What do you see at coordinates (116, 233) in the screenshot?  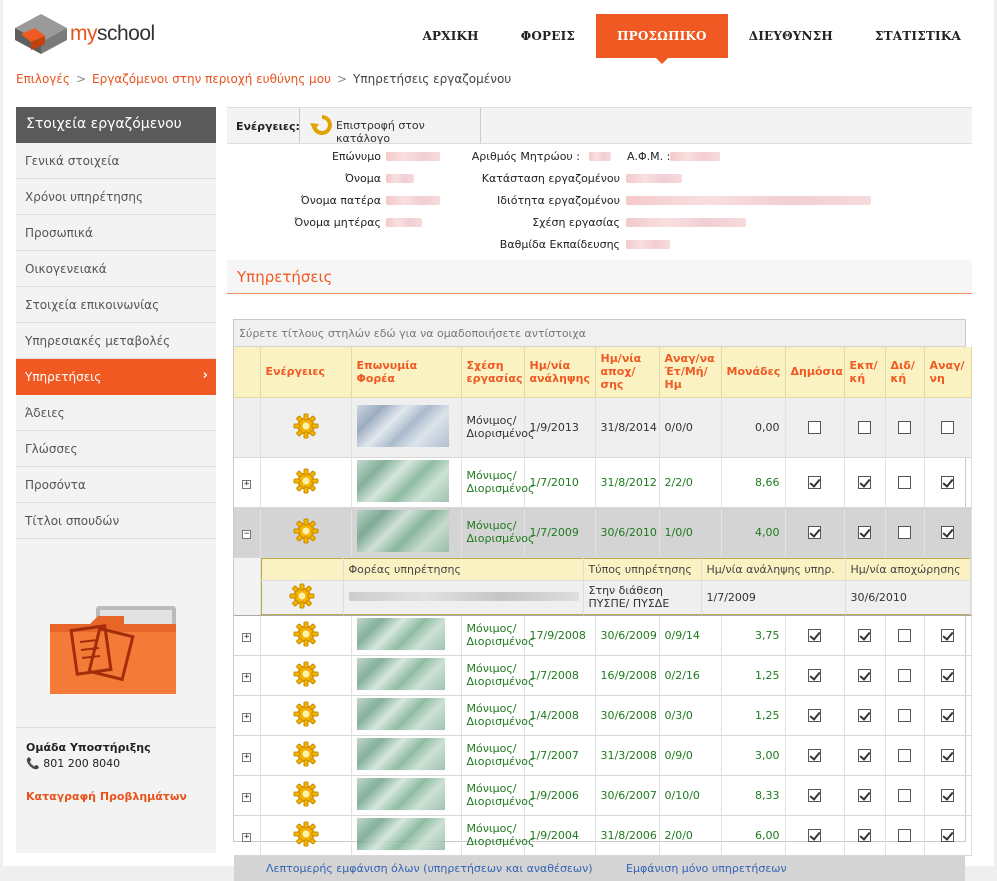 I see `sidebar-item-personal: Προσωπικά` at bounding box center [116, 233].